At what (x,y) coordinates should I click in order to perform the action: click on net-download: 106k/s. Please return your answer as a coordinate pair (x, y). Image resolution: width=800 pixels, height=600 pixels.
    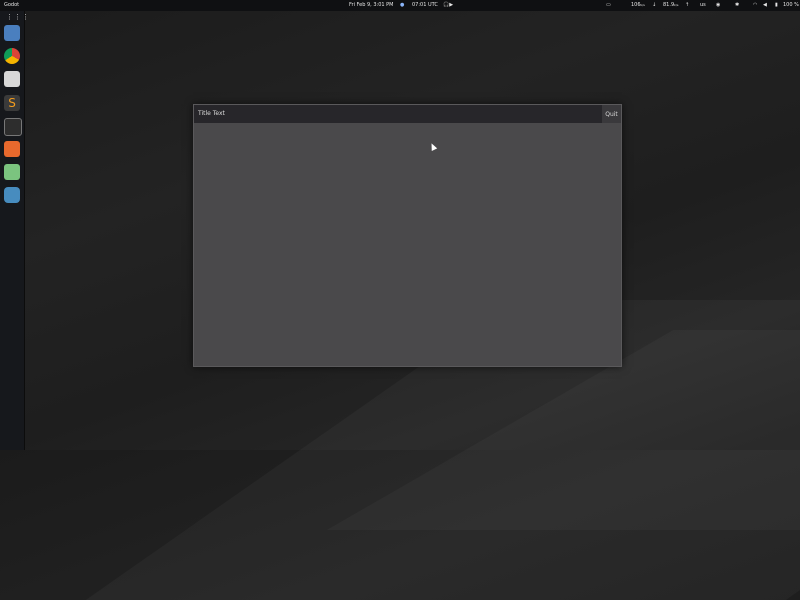
    Looking at the image, I should click on (638, 5).